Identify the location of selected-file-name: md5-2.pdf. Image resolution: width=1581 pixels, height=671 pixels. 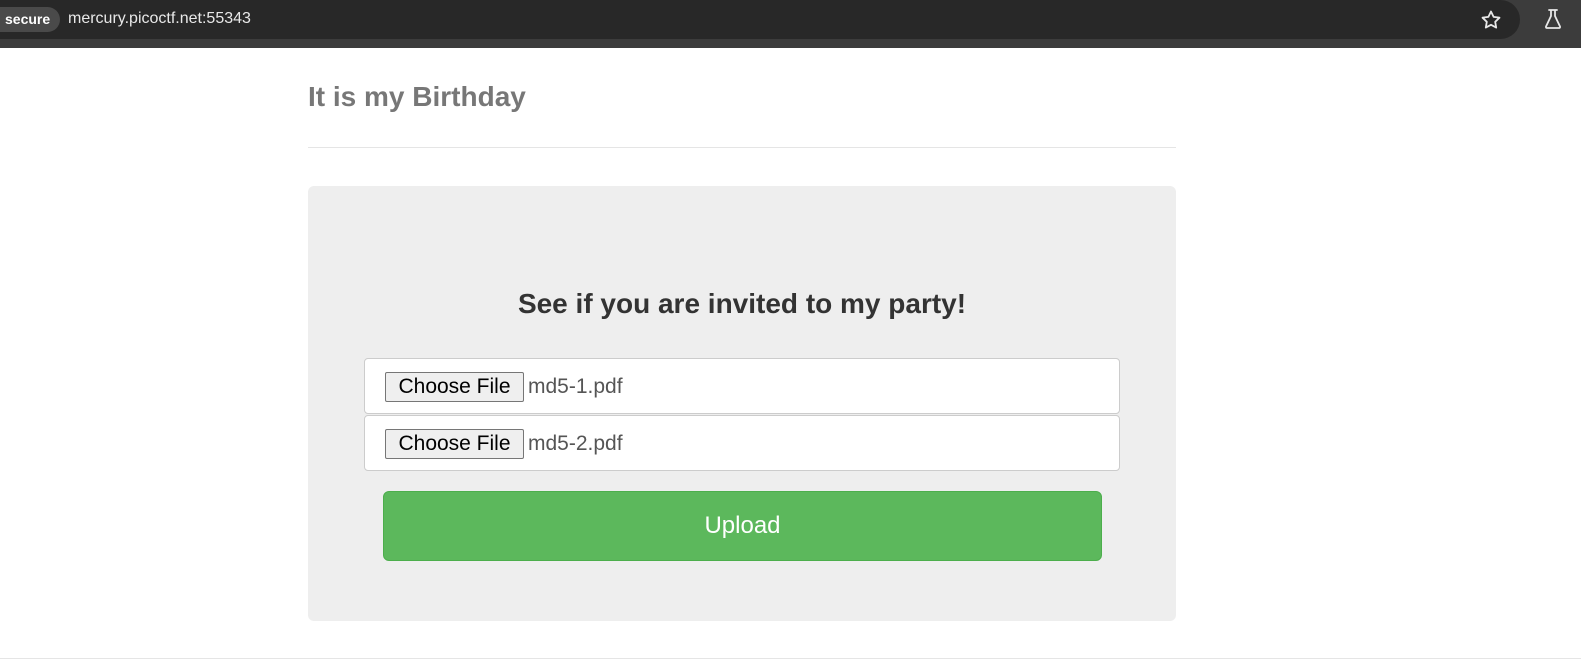
(575, 443).